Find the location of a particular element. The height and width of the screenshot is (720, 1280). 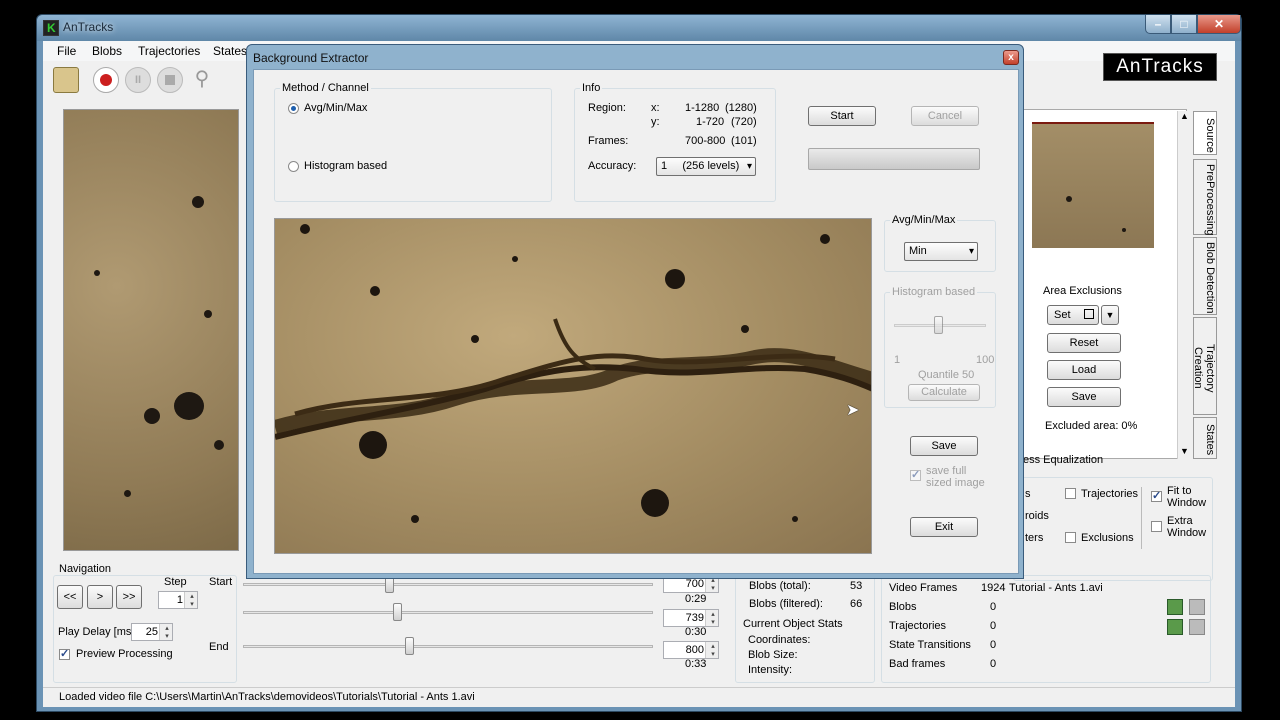

position-slider-thumb is located at coordinates (397, 612).